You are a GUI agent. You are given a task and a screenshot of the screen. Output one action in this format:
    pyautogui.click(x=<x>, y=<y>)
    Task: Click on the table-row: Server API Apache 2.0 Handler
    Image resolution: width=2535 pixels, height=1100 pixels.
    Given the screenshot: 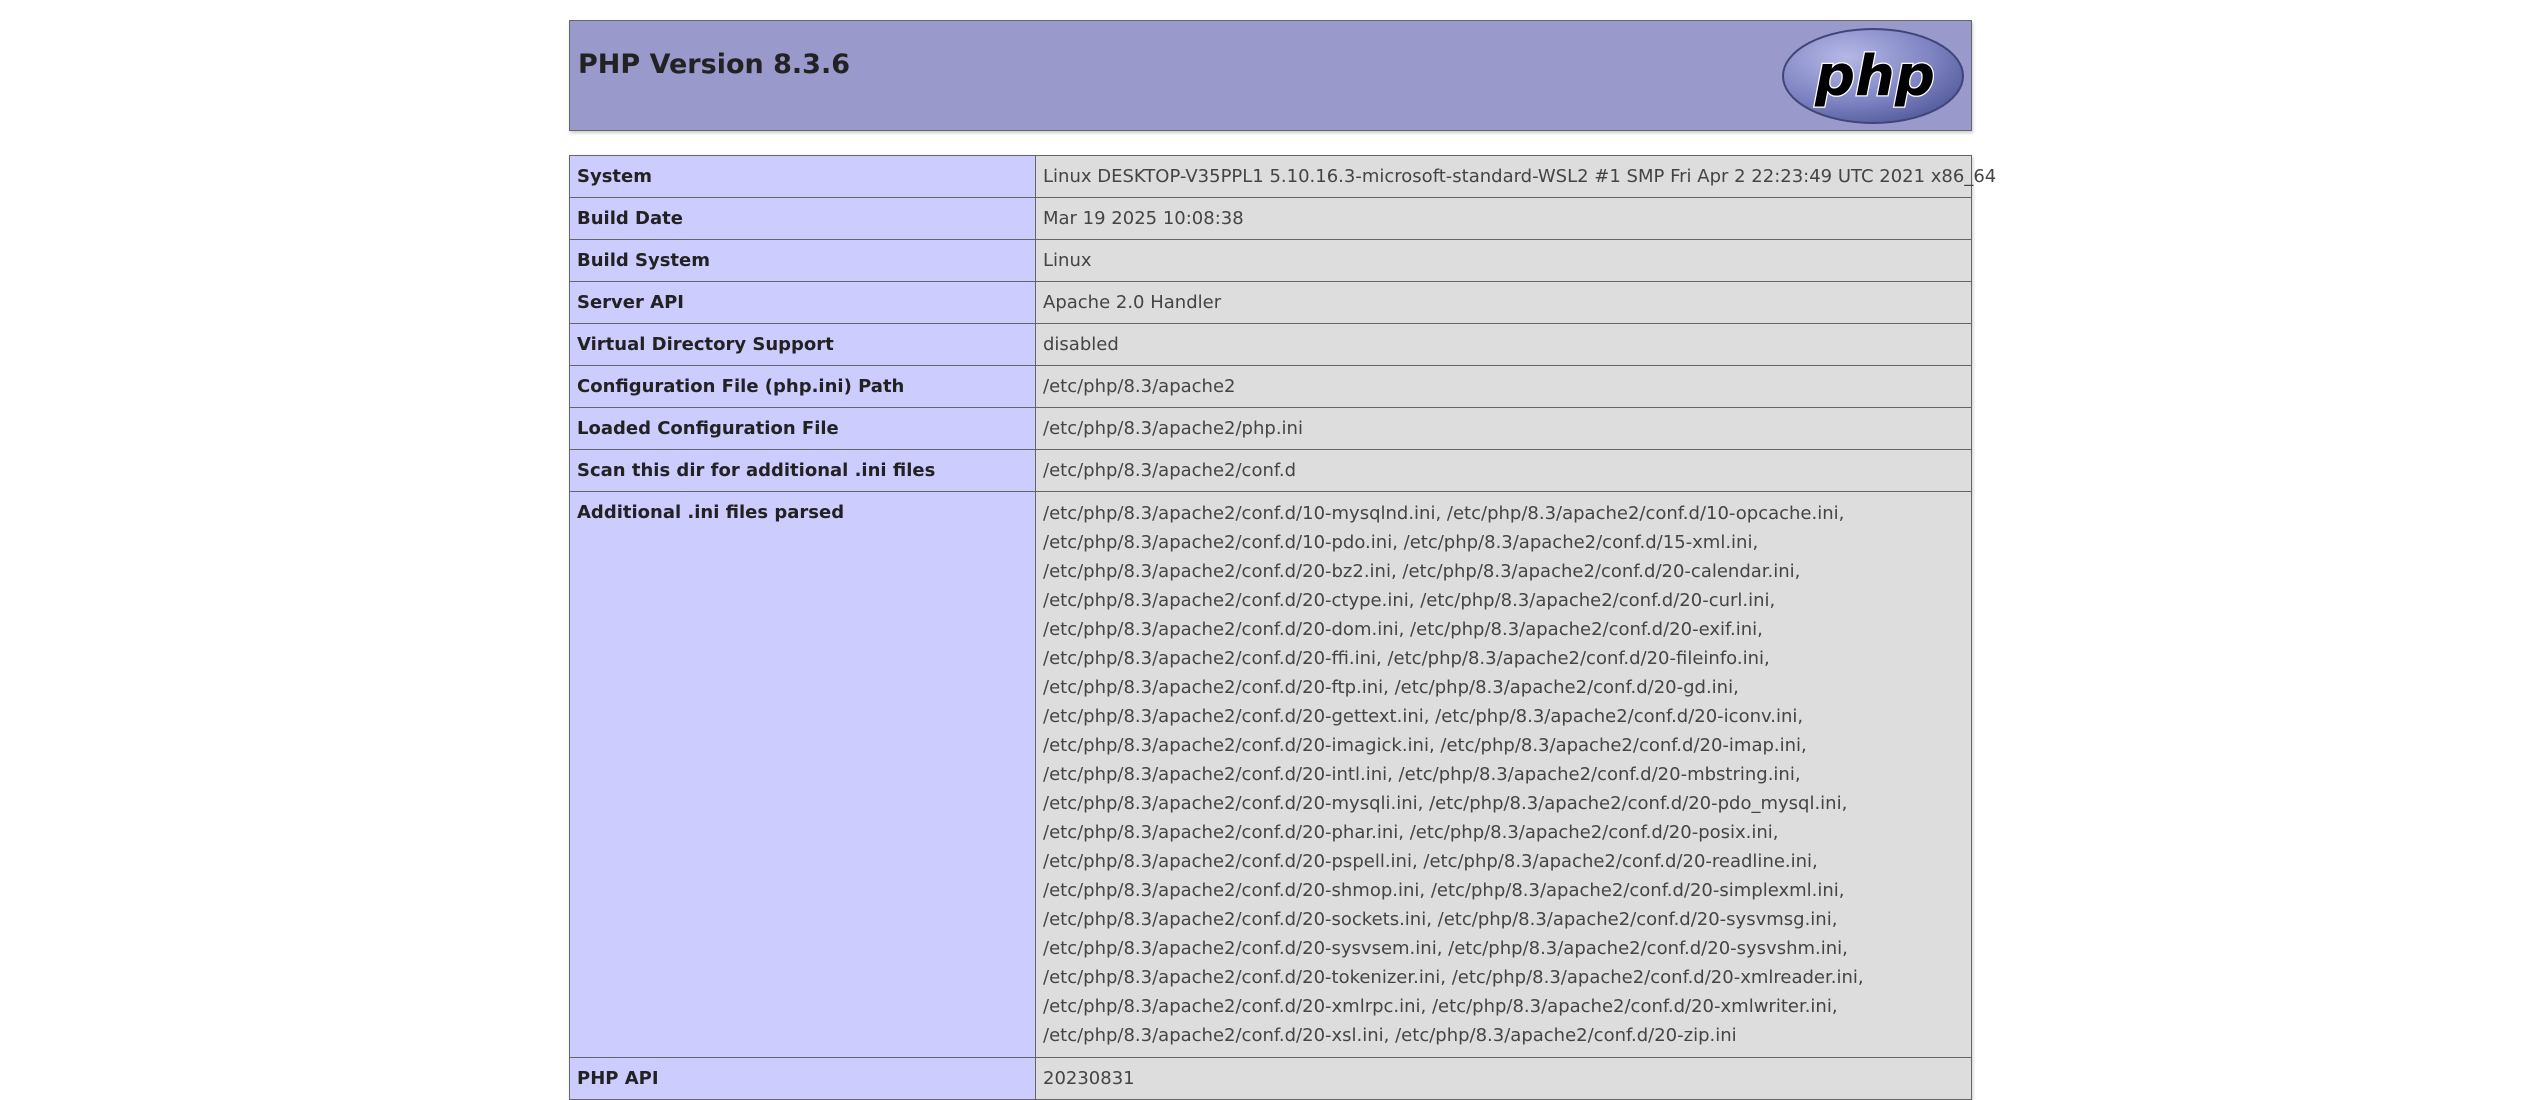 What is the action you would take?
    pyautogui.click(x=1270, y=302)
    